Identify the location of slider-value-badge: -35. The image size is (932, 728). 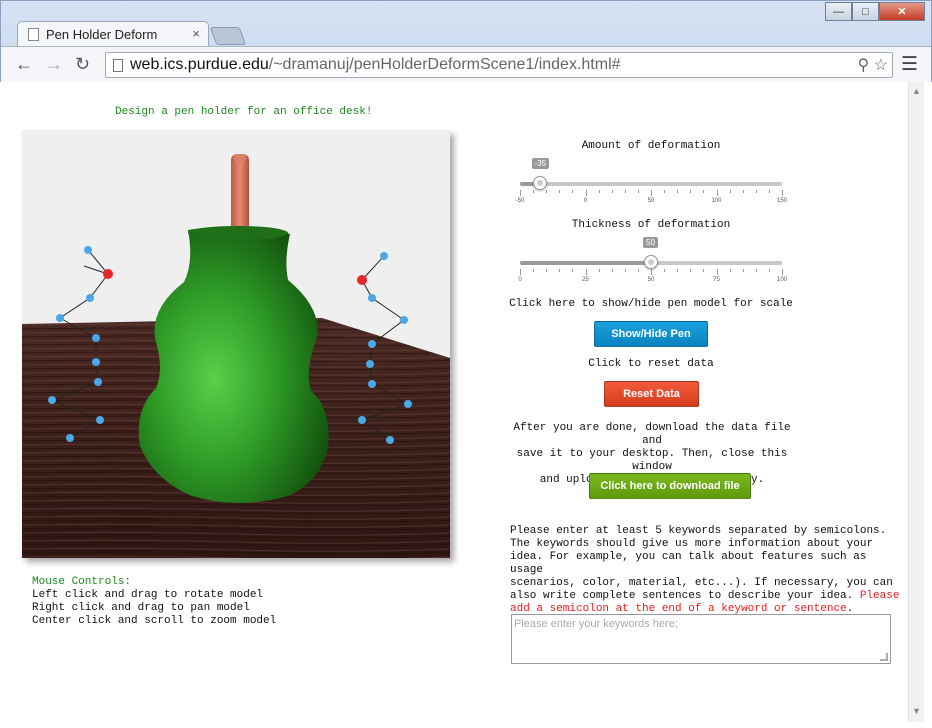
(540, 163).